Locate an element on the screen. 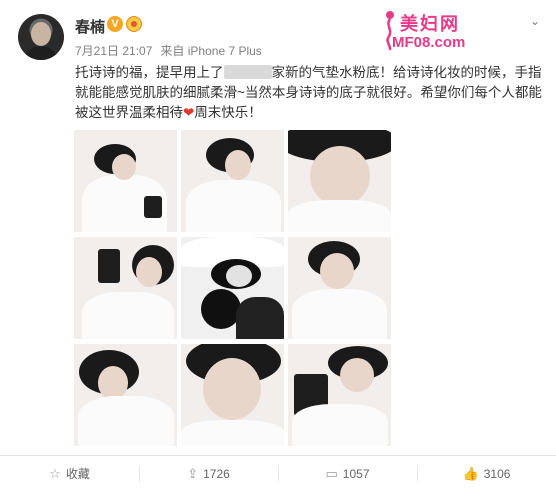  action-bar: ☆ 收藏 ⇪ 1726 ▭ 1057 👍 3106 is located at coordinates (278, 473).